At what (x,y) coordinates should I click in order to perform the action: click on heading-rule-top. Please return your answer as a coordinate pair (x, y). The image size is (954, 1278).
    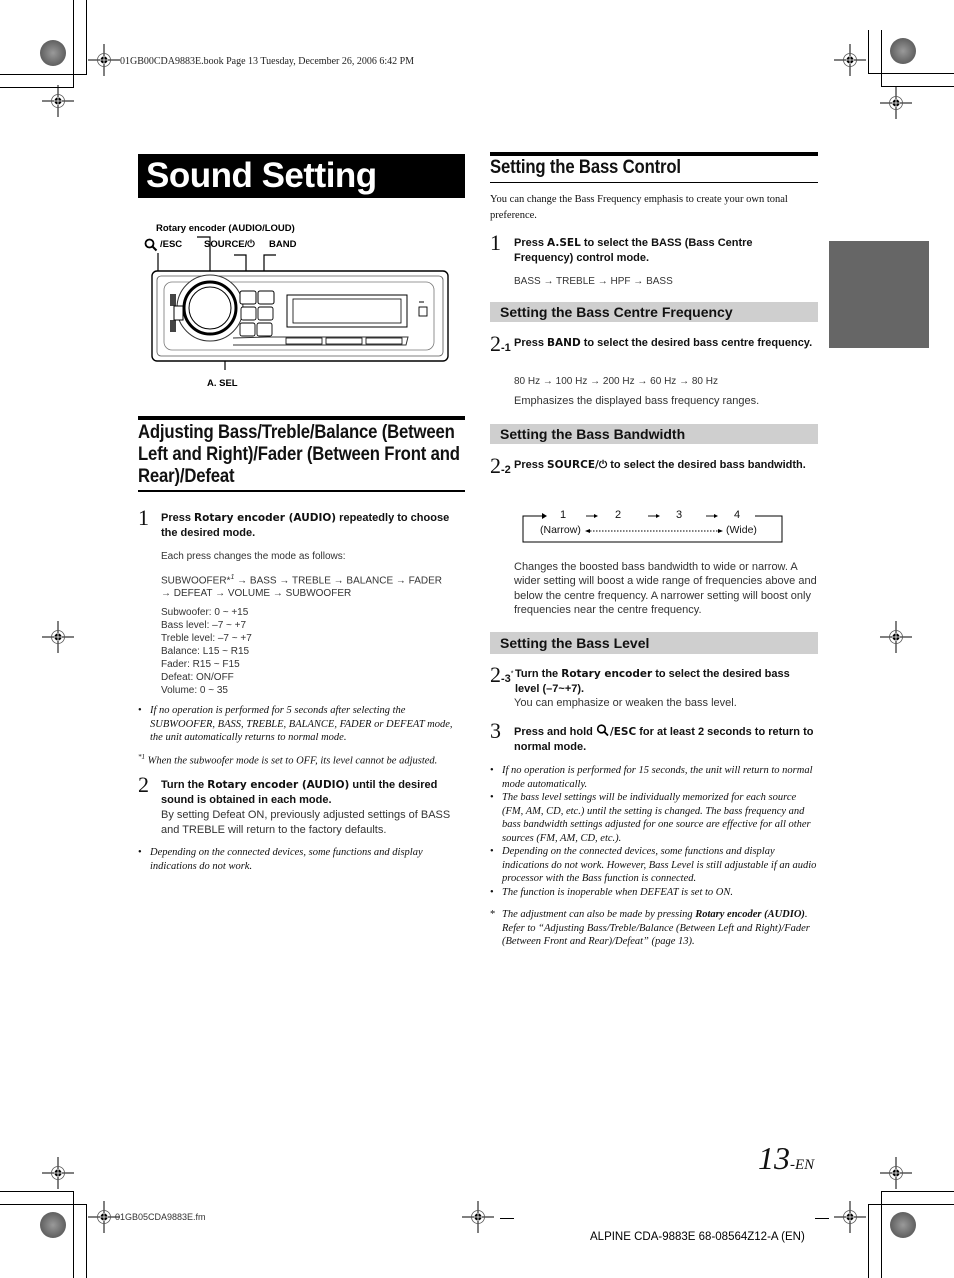
    Looking at the image, I should click on (654, 154).